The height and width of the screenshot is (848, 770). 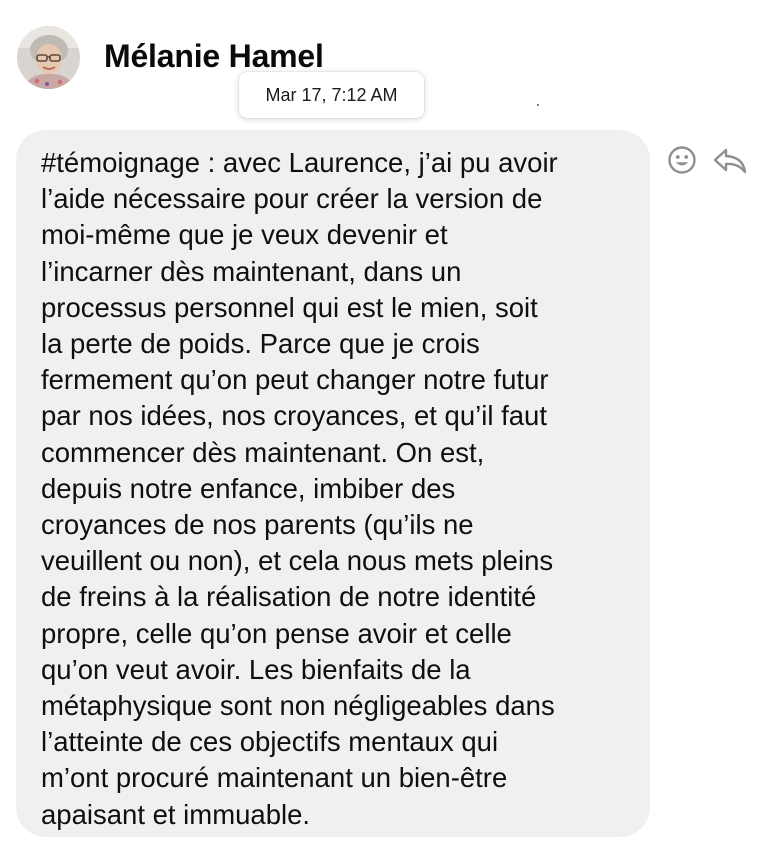 I want to click on avatar, so click(x=48, y=57).